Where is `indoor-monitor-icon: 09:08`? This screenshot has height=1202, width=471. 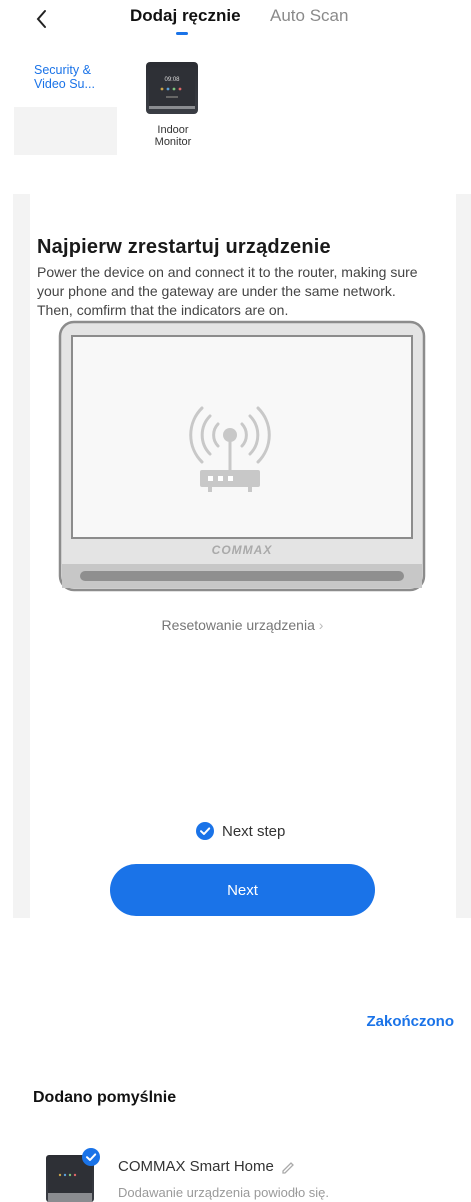 indoor-monitor-icon: 09:08 is located at coordinates (172, 88).